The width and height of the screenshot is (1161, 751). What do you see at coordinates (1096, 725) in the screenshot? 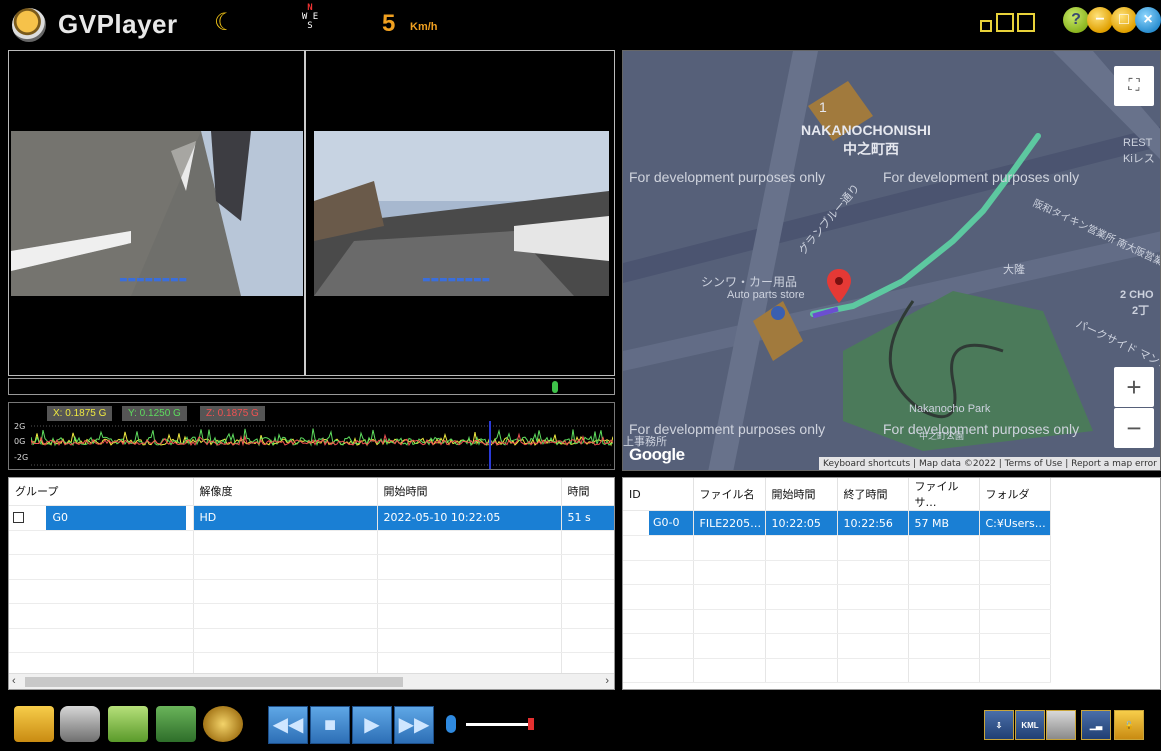
I see `chart-icon: ▁▃` at bounding box center [1096, 725].